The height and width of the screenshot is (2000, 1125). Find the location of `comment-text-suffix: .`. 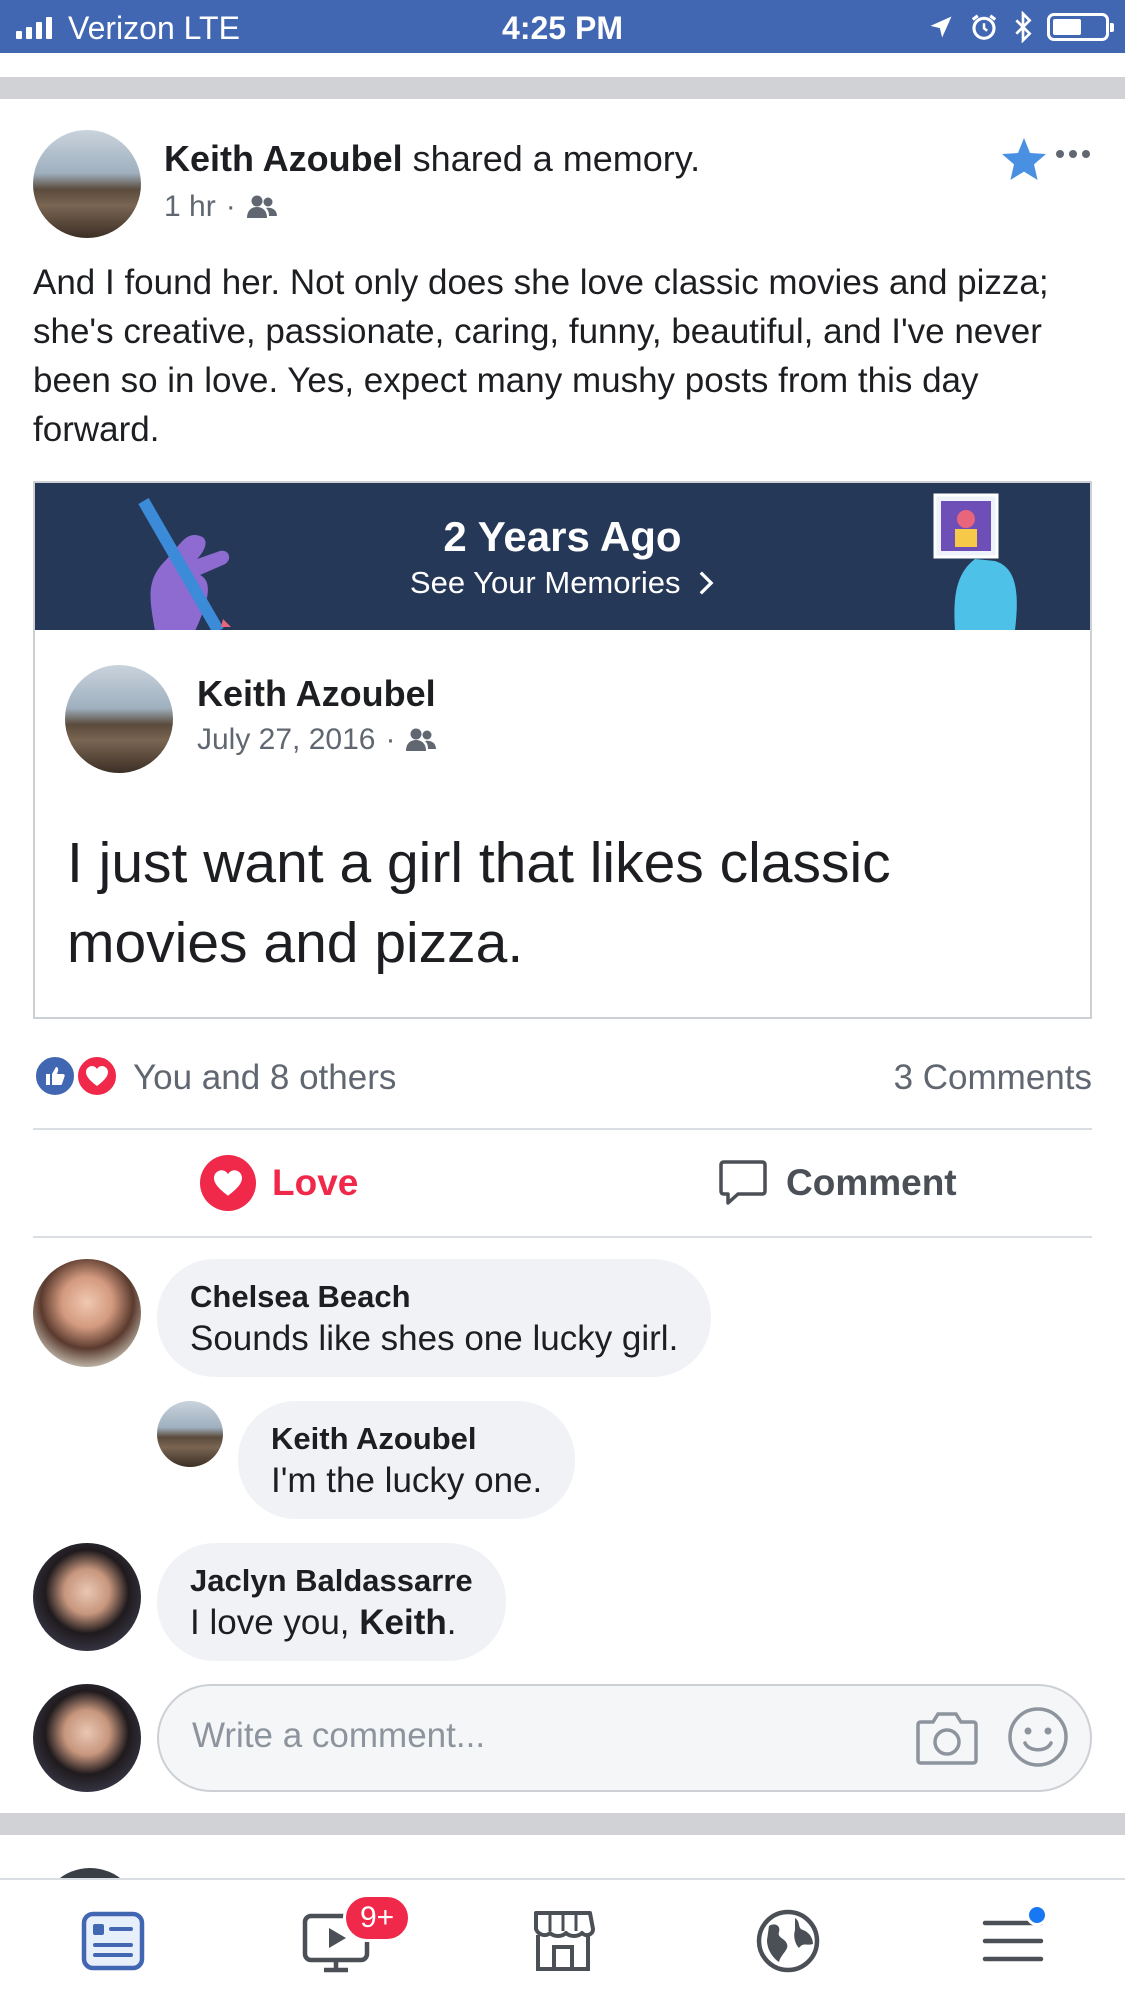

comment-text-suffix: . is located at coordinates (451, 1622).